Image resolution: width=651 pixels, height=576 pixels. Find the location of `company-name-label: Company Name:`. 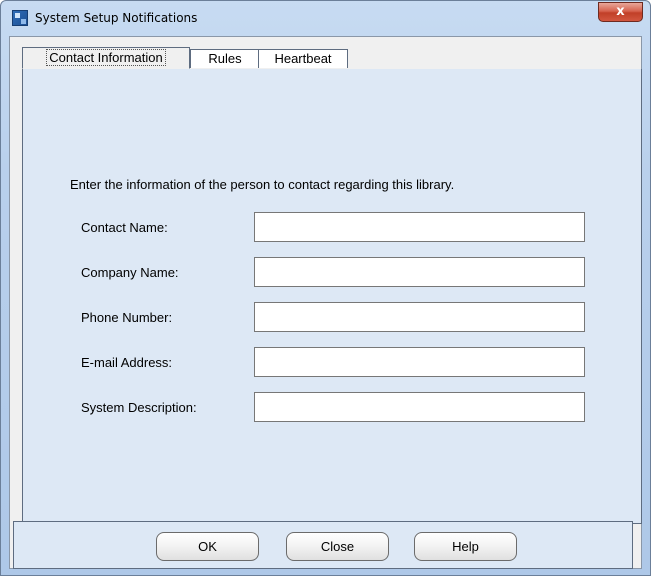

company-name-label: Company Name: is located at coordinates (130, 272).